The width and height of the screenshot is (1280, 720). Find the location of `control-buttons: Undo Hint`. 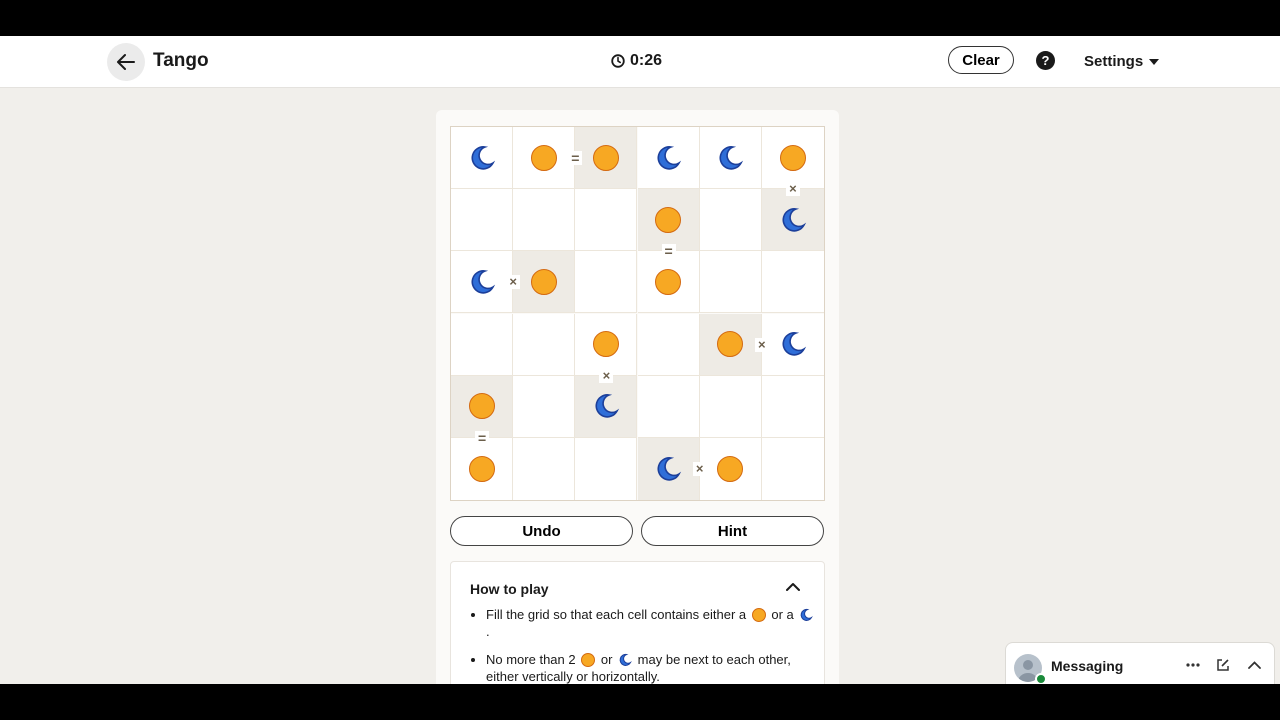

control-buttons: Undo Hint is located at coordinates (637, 531).